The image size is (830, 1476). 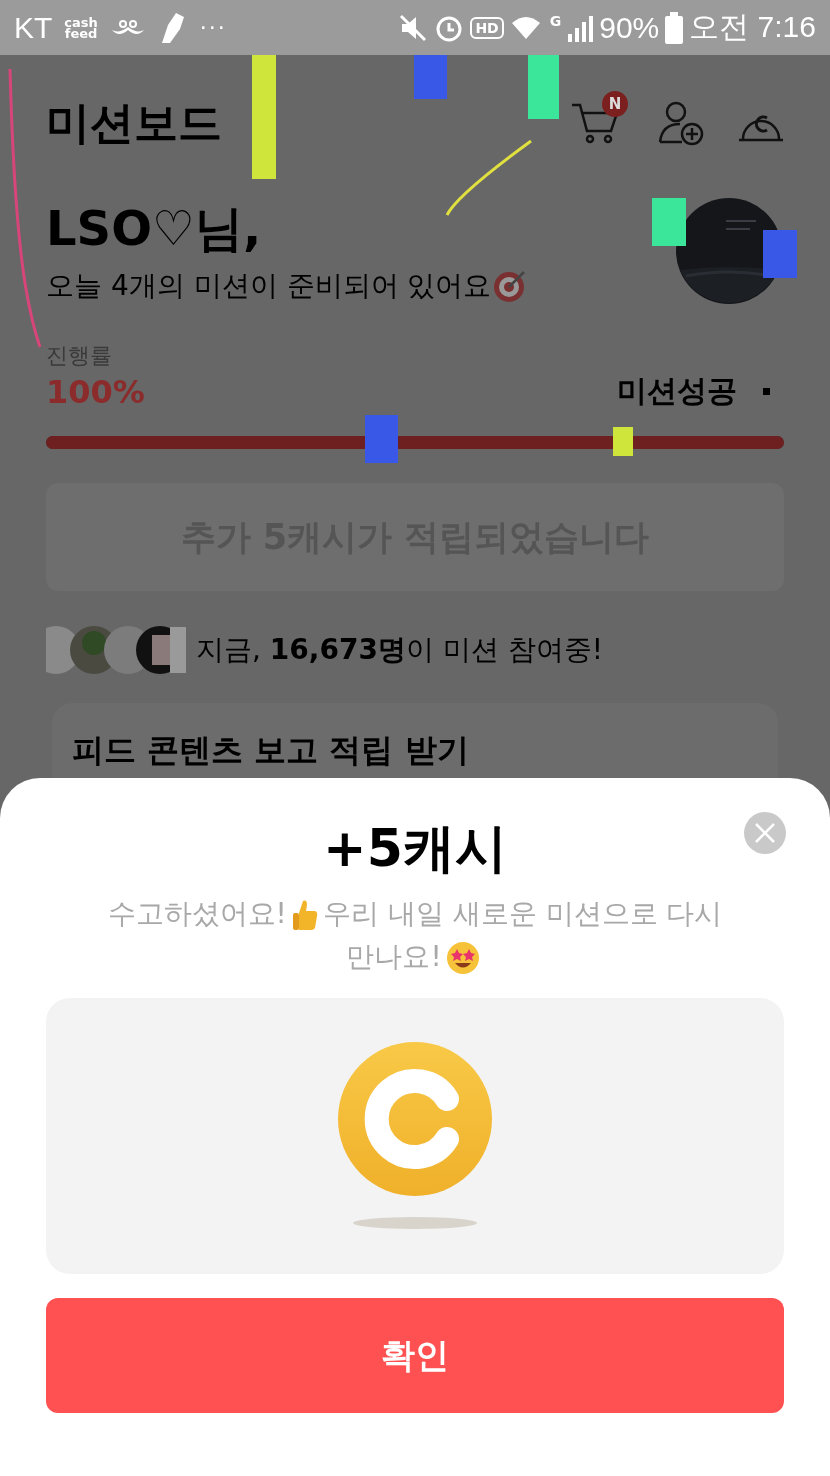 What do you see at coordinates (399, 650) in the screenshot?
I see `participants-text: 지금, 16,673명이 미션 참여중!` at bounding box center [399, 650].